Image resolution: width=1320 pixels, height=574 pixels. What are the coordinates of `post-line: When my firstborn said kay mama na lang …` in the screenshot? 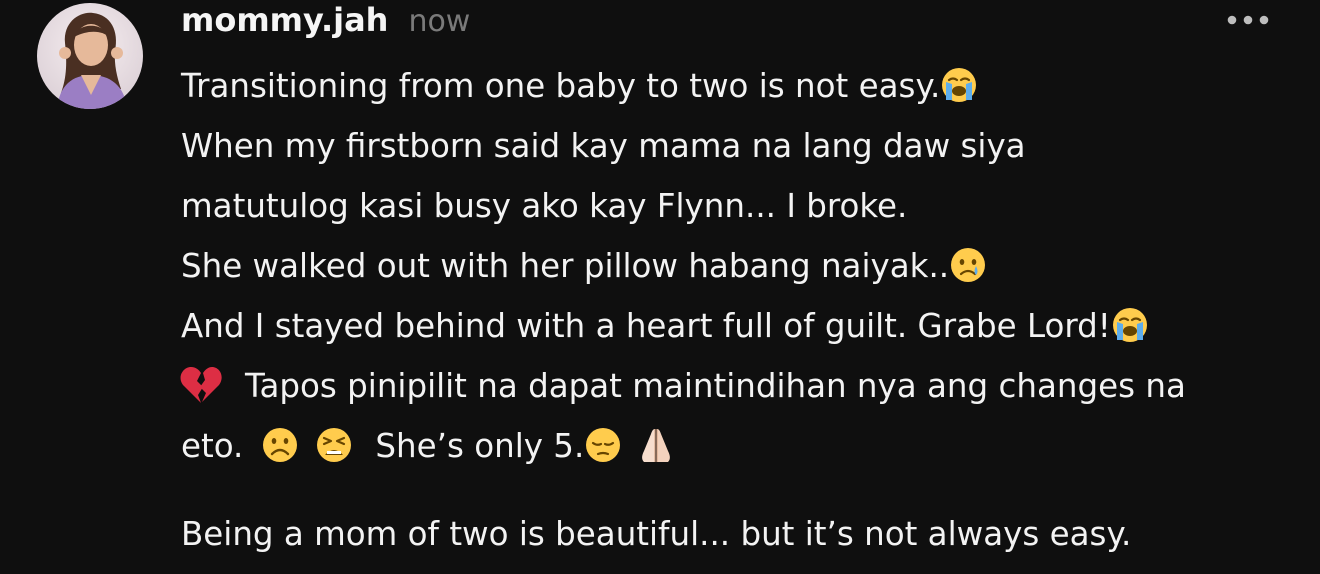 It's located at (741, 146).